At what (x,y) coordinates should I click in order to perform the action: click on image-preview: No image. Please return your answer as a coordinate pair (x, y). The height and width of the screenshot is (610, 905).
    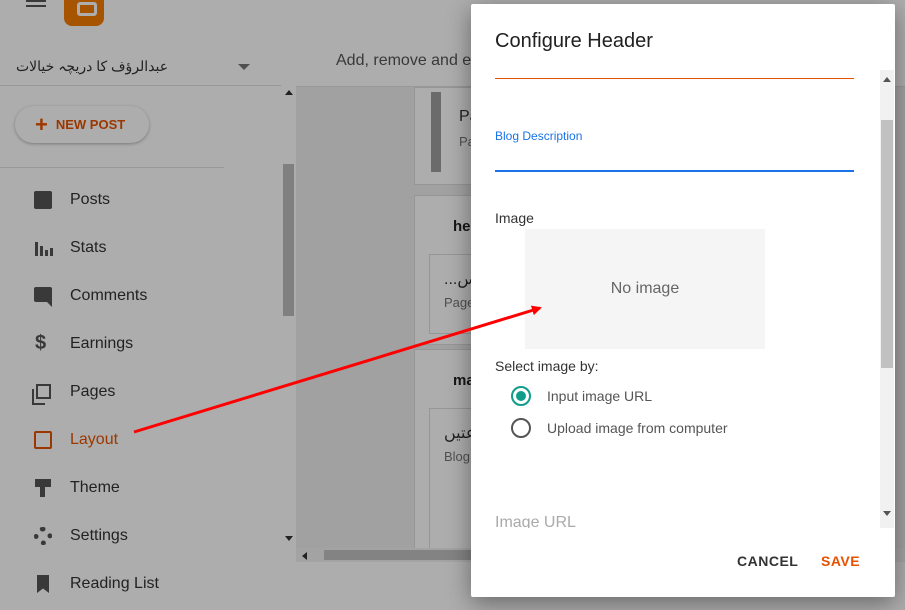
    Looking at the image, I should click on (645, 289).